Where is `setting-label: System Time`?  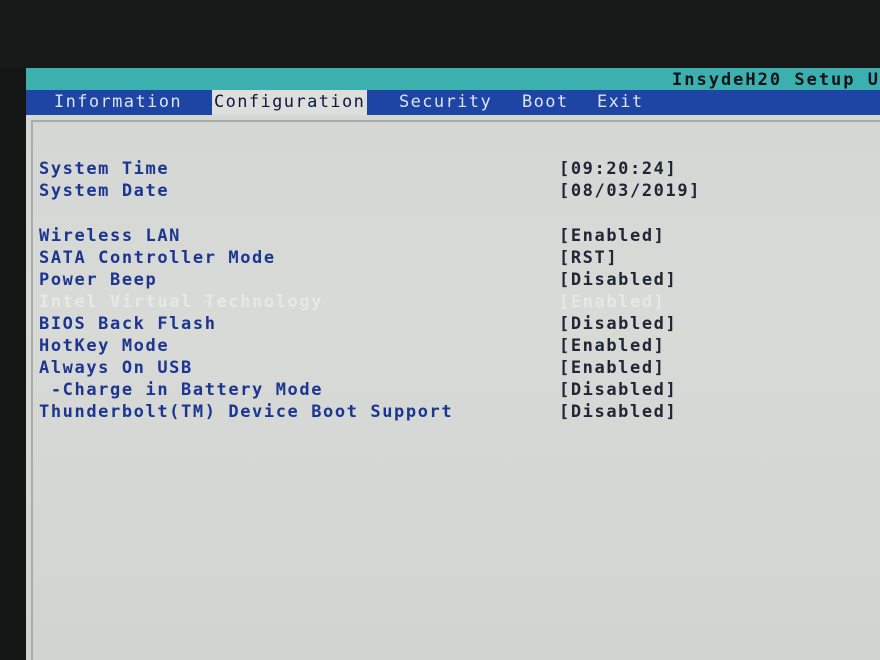 setting-label: System Time is located at coordinates (104, 169).